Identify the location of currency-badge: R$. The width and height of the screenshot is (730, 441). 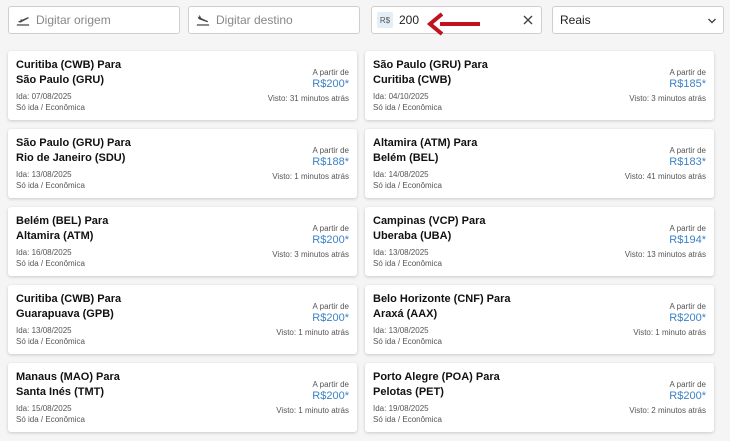
(385, 20).